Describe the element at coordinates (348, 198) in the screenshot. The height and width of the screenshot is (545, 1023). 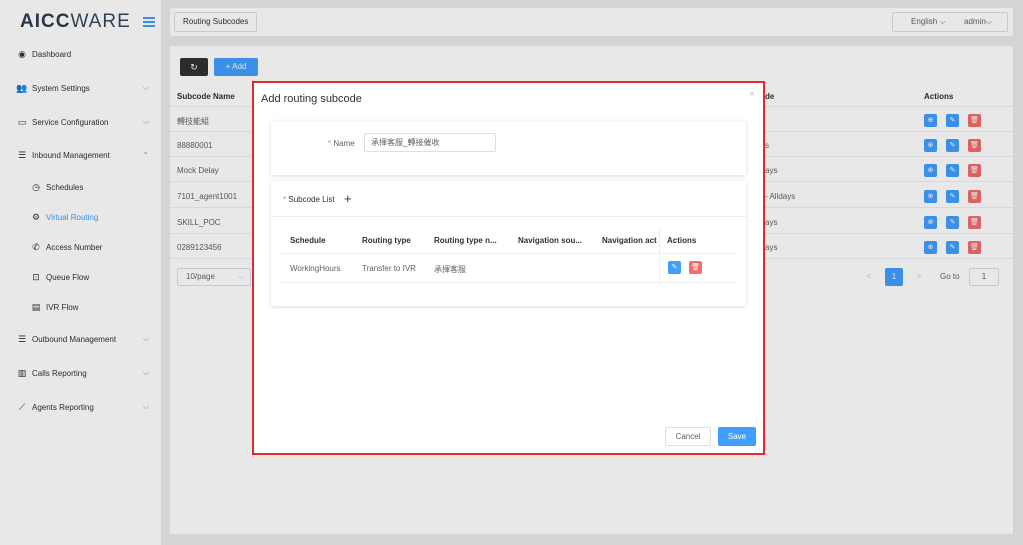
I see `add-subcode-icon: +` at that location.